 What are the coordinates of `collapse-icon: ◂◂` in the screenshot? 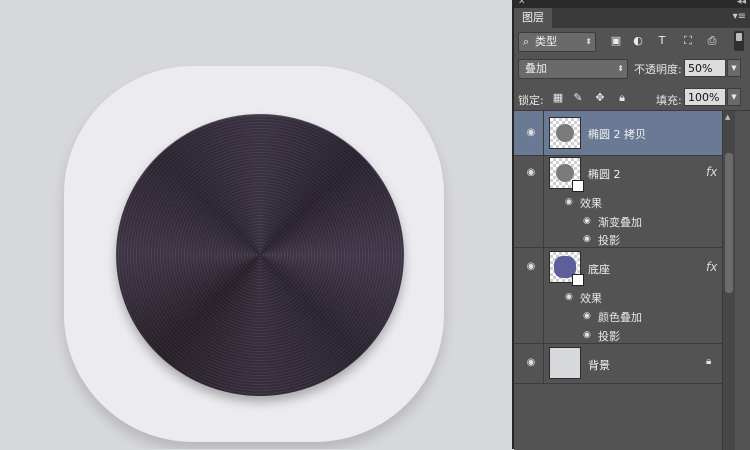 It's located at (741, 3).